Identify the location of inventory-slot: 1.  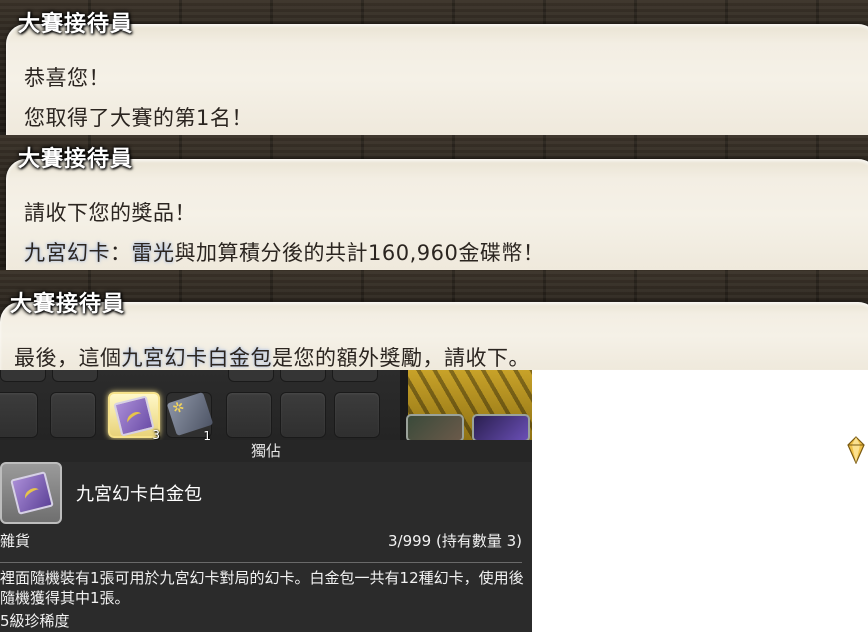
(190, 415).